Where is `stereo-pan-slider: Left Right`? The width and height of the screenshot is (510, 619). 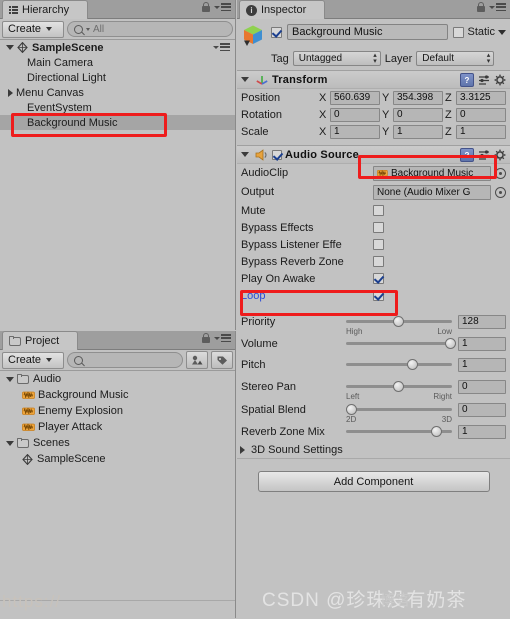 stereo-pan-slider: Left Right is located at coordinates (399, 389).